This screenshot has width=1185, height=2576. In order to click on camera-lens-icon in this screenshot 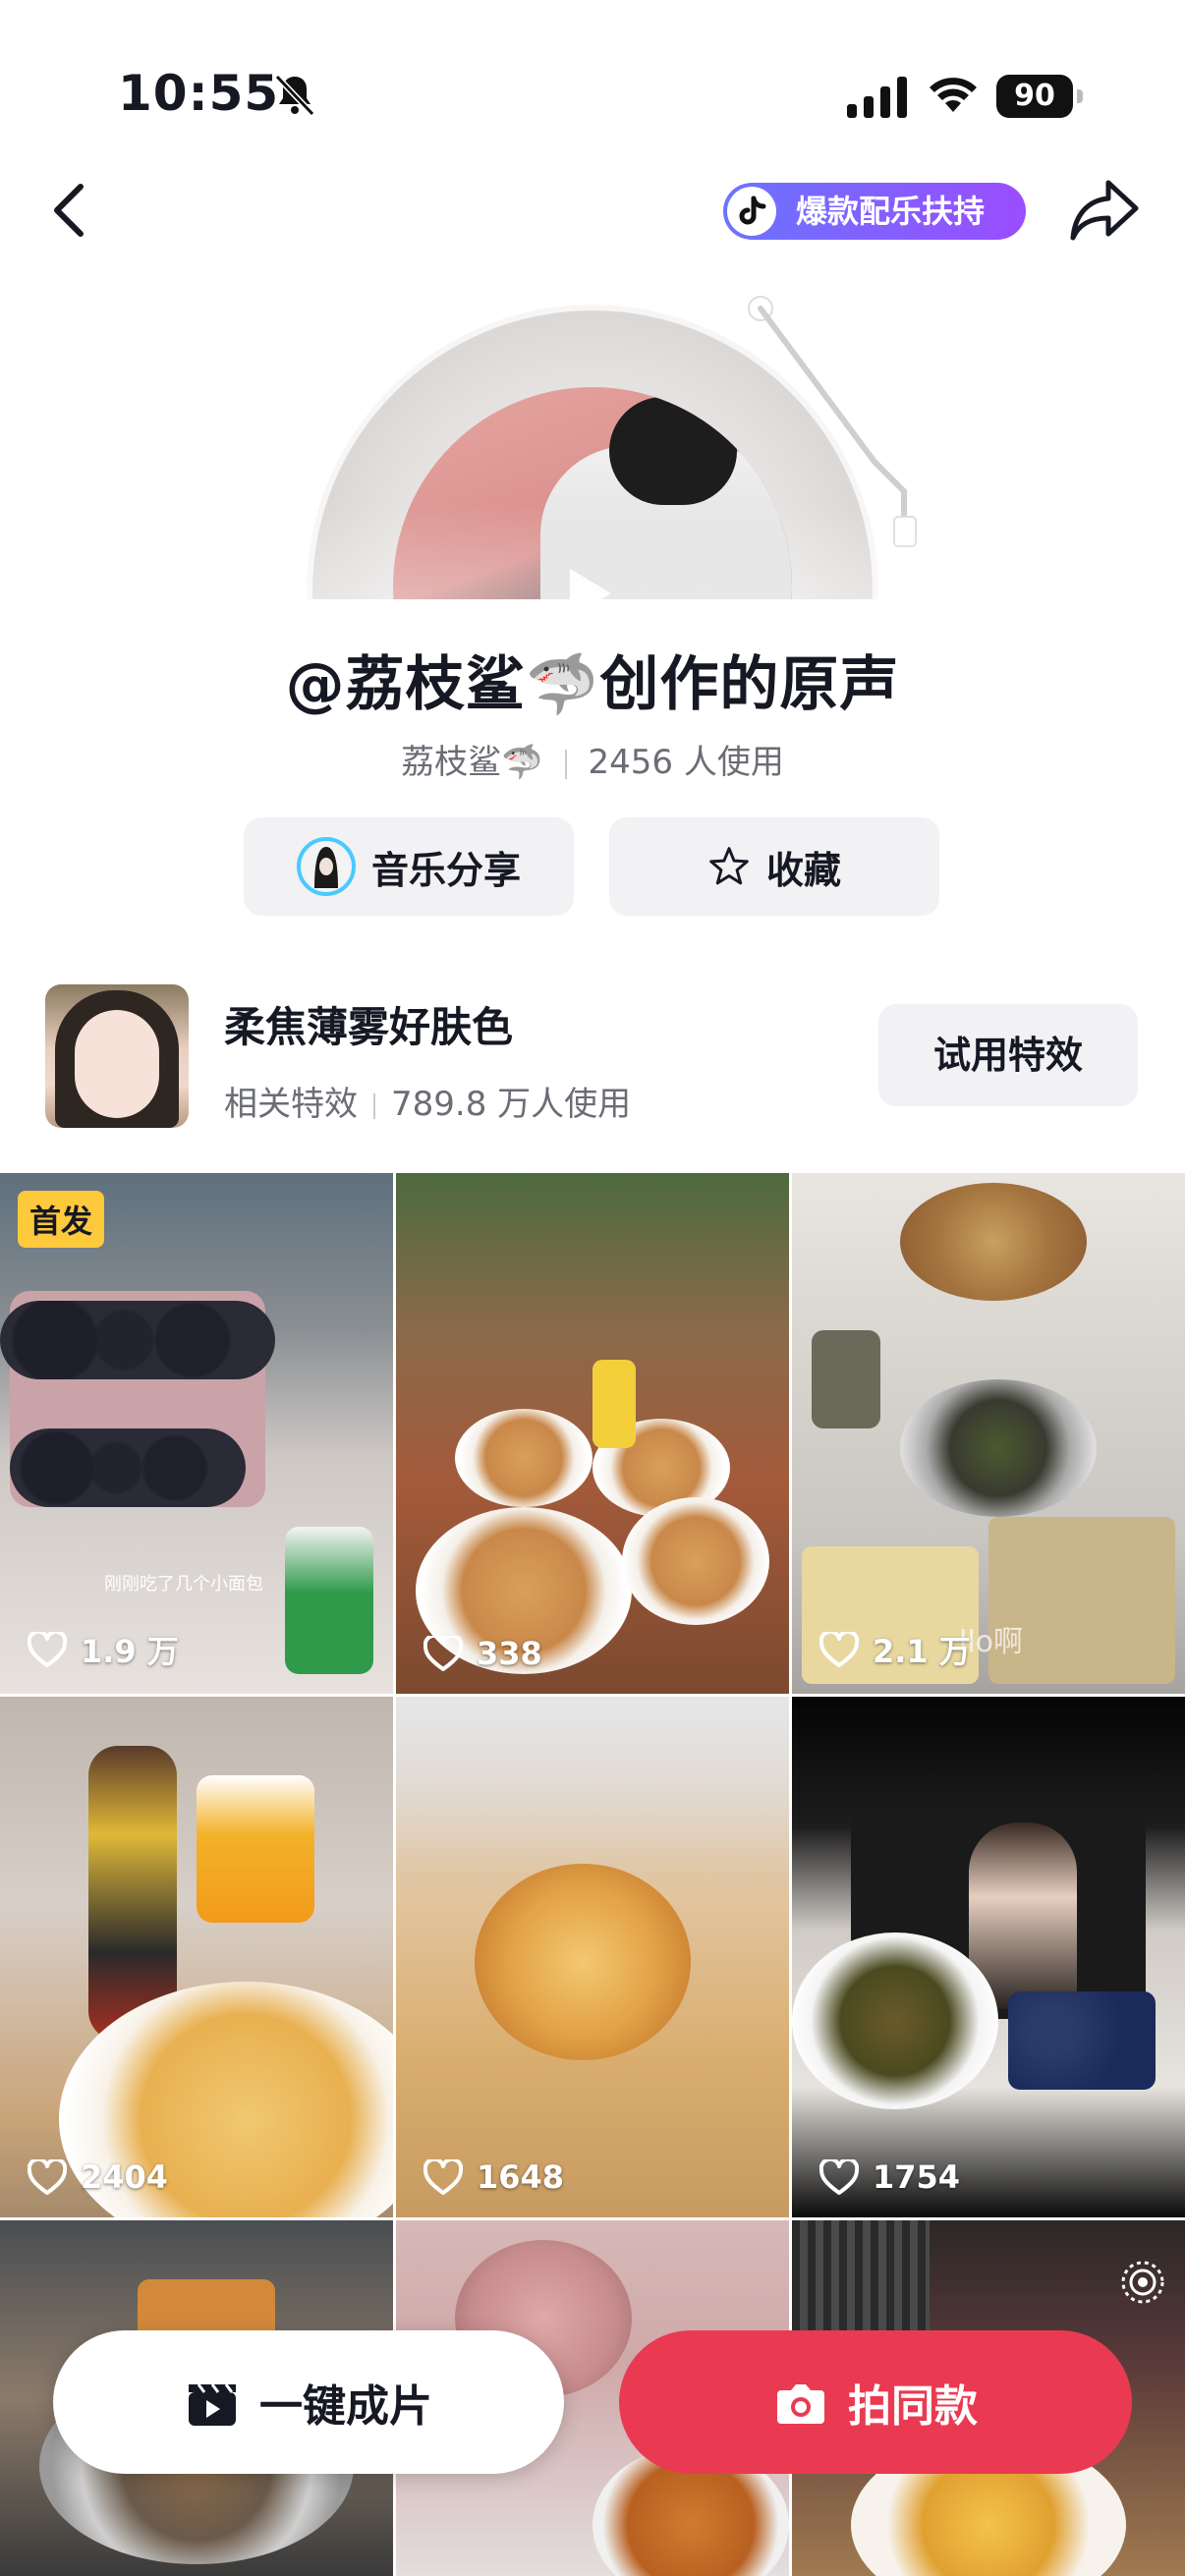, I will do `click(1142, 2282)`.